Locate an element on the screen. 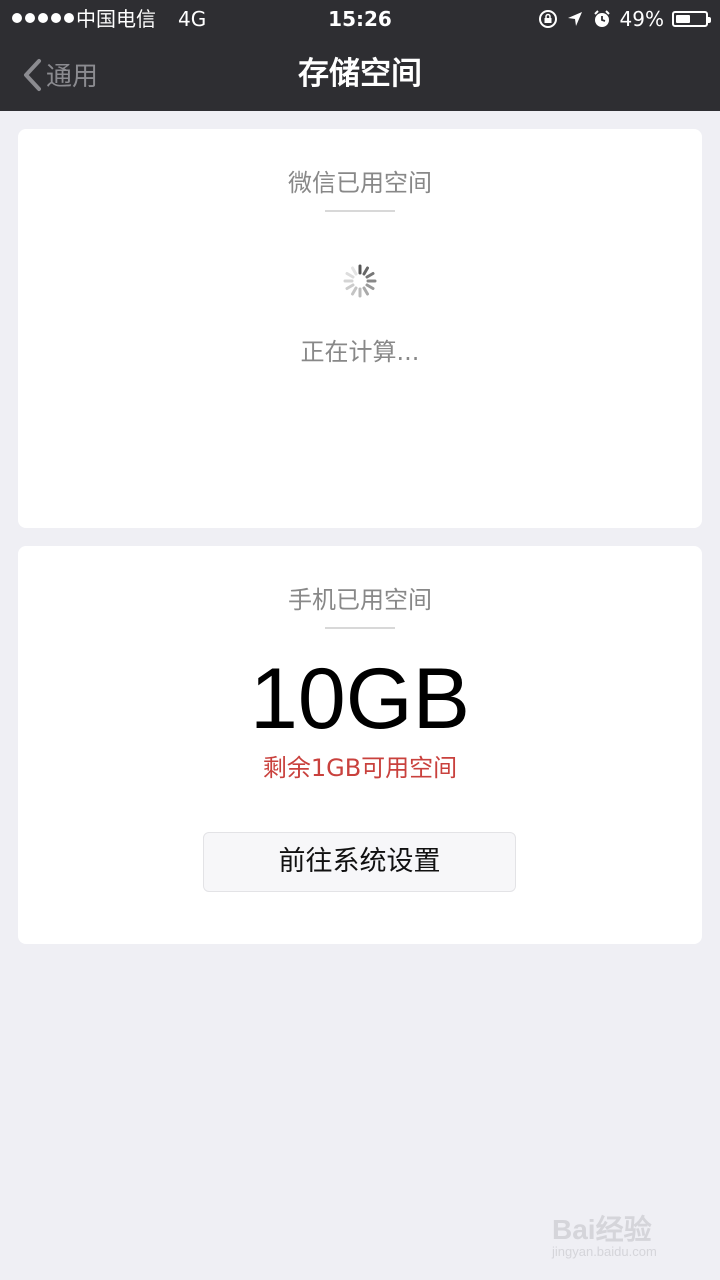 The width and height of the screenshot is (720, 1280). page-title: 存储空间 is located at coordinates (360, 74).